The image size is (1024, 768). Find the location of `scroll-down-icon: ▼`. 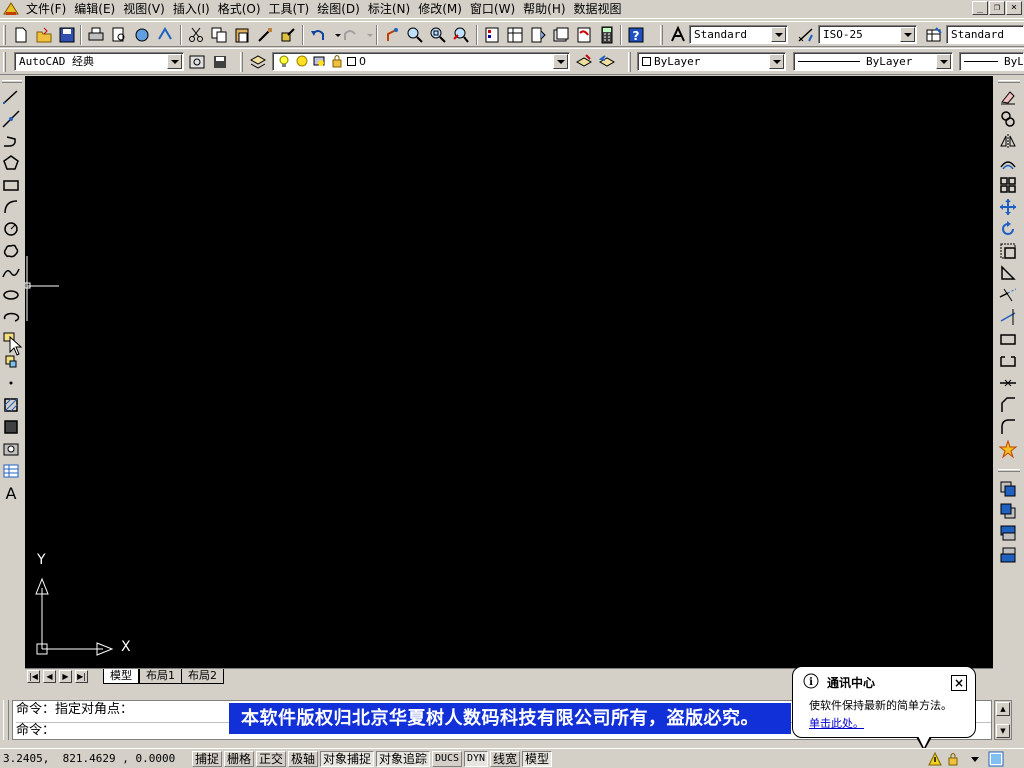

scroll-down-icon: ▼ is located at coordinates (1003, 731).